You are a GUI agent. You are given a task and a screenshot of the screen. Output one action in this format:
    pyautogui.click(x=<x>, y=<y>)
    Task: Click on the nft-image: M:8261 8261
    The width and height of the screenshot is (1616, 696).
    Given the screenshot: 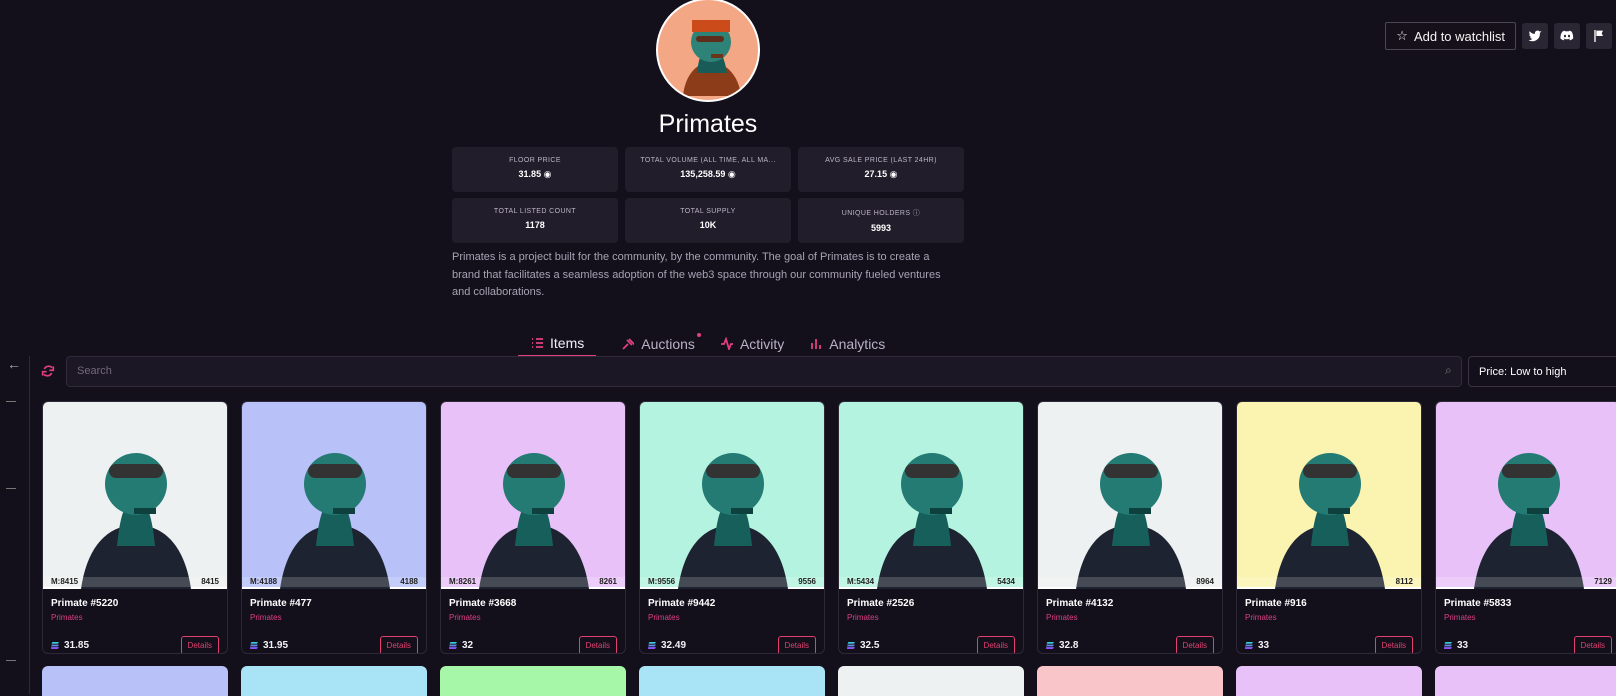 What is the action you would take?
    pyautogui.click(x=533, y=495)
    